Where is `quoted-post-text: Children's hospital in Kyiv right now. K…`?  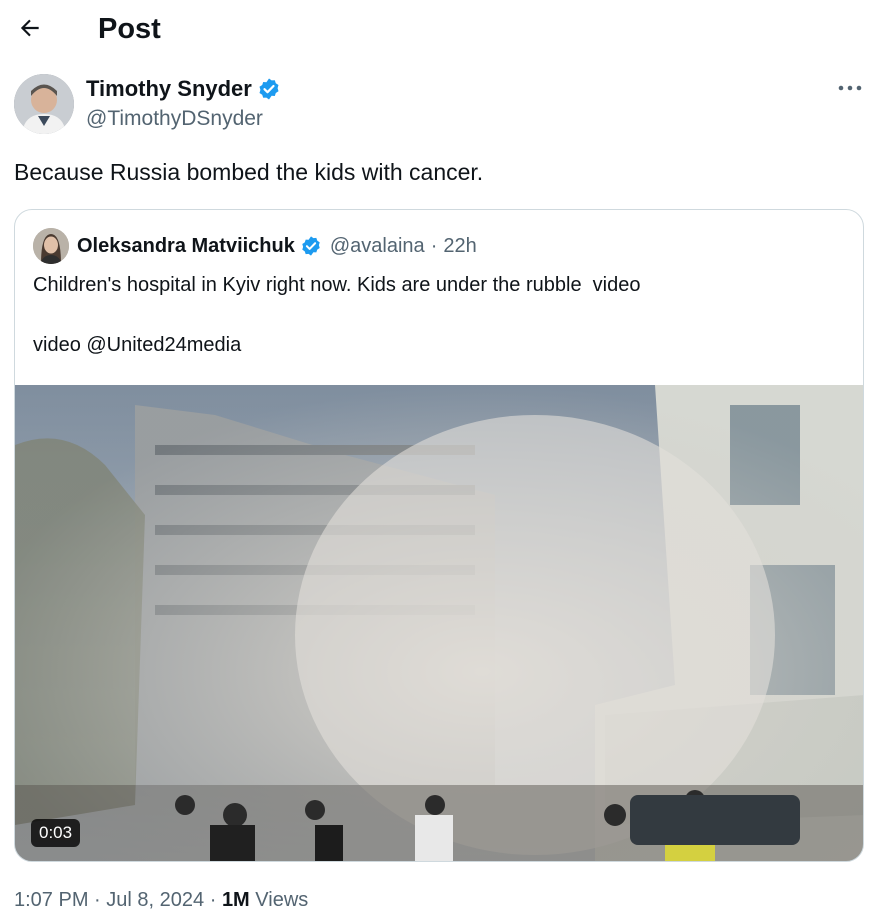
quoted-post-text: Children's hospital in Kyiv right now. K… is located at coordinates (337, 315).